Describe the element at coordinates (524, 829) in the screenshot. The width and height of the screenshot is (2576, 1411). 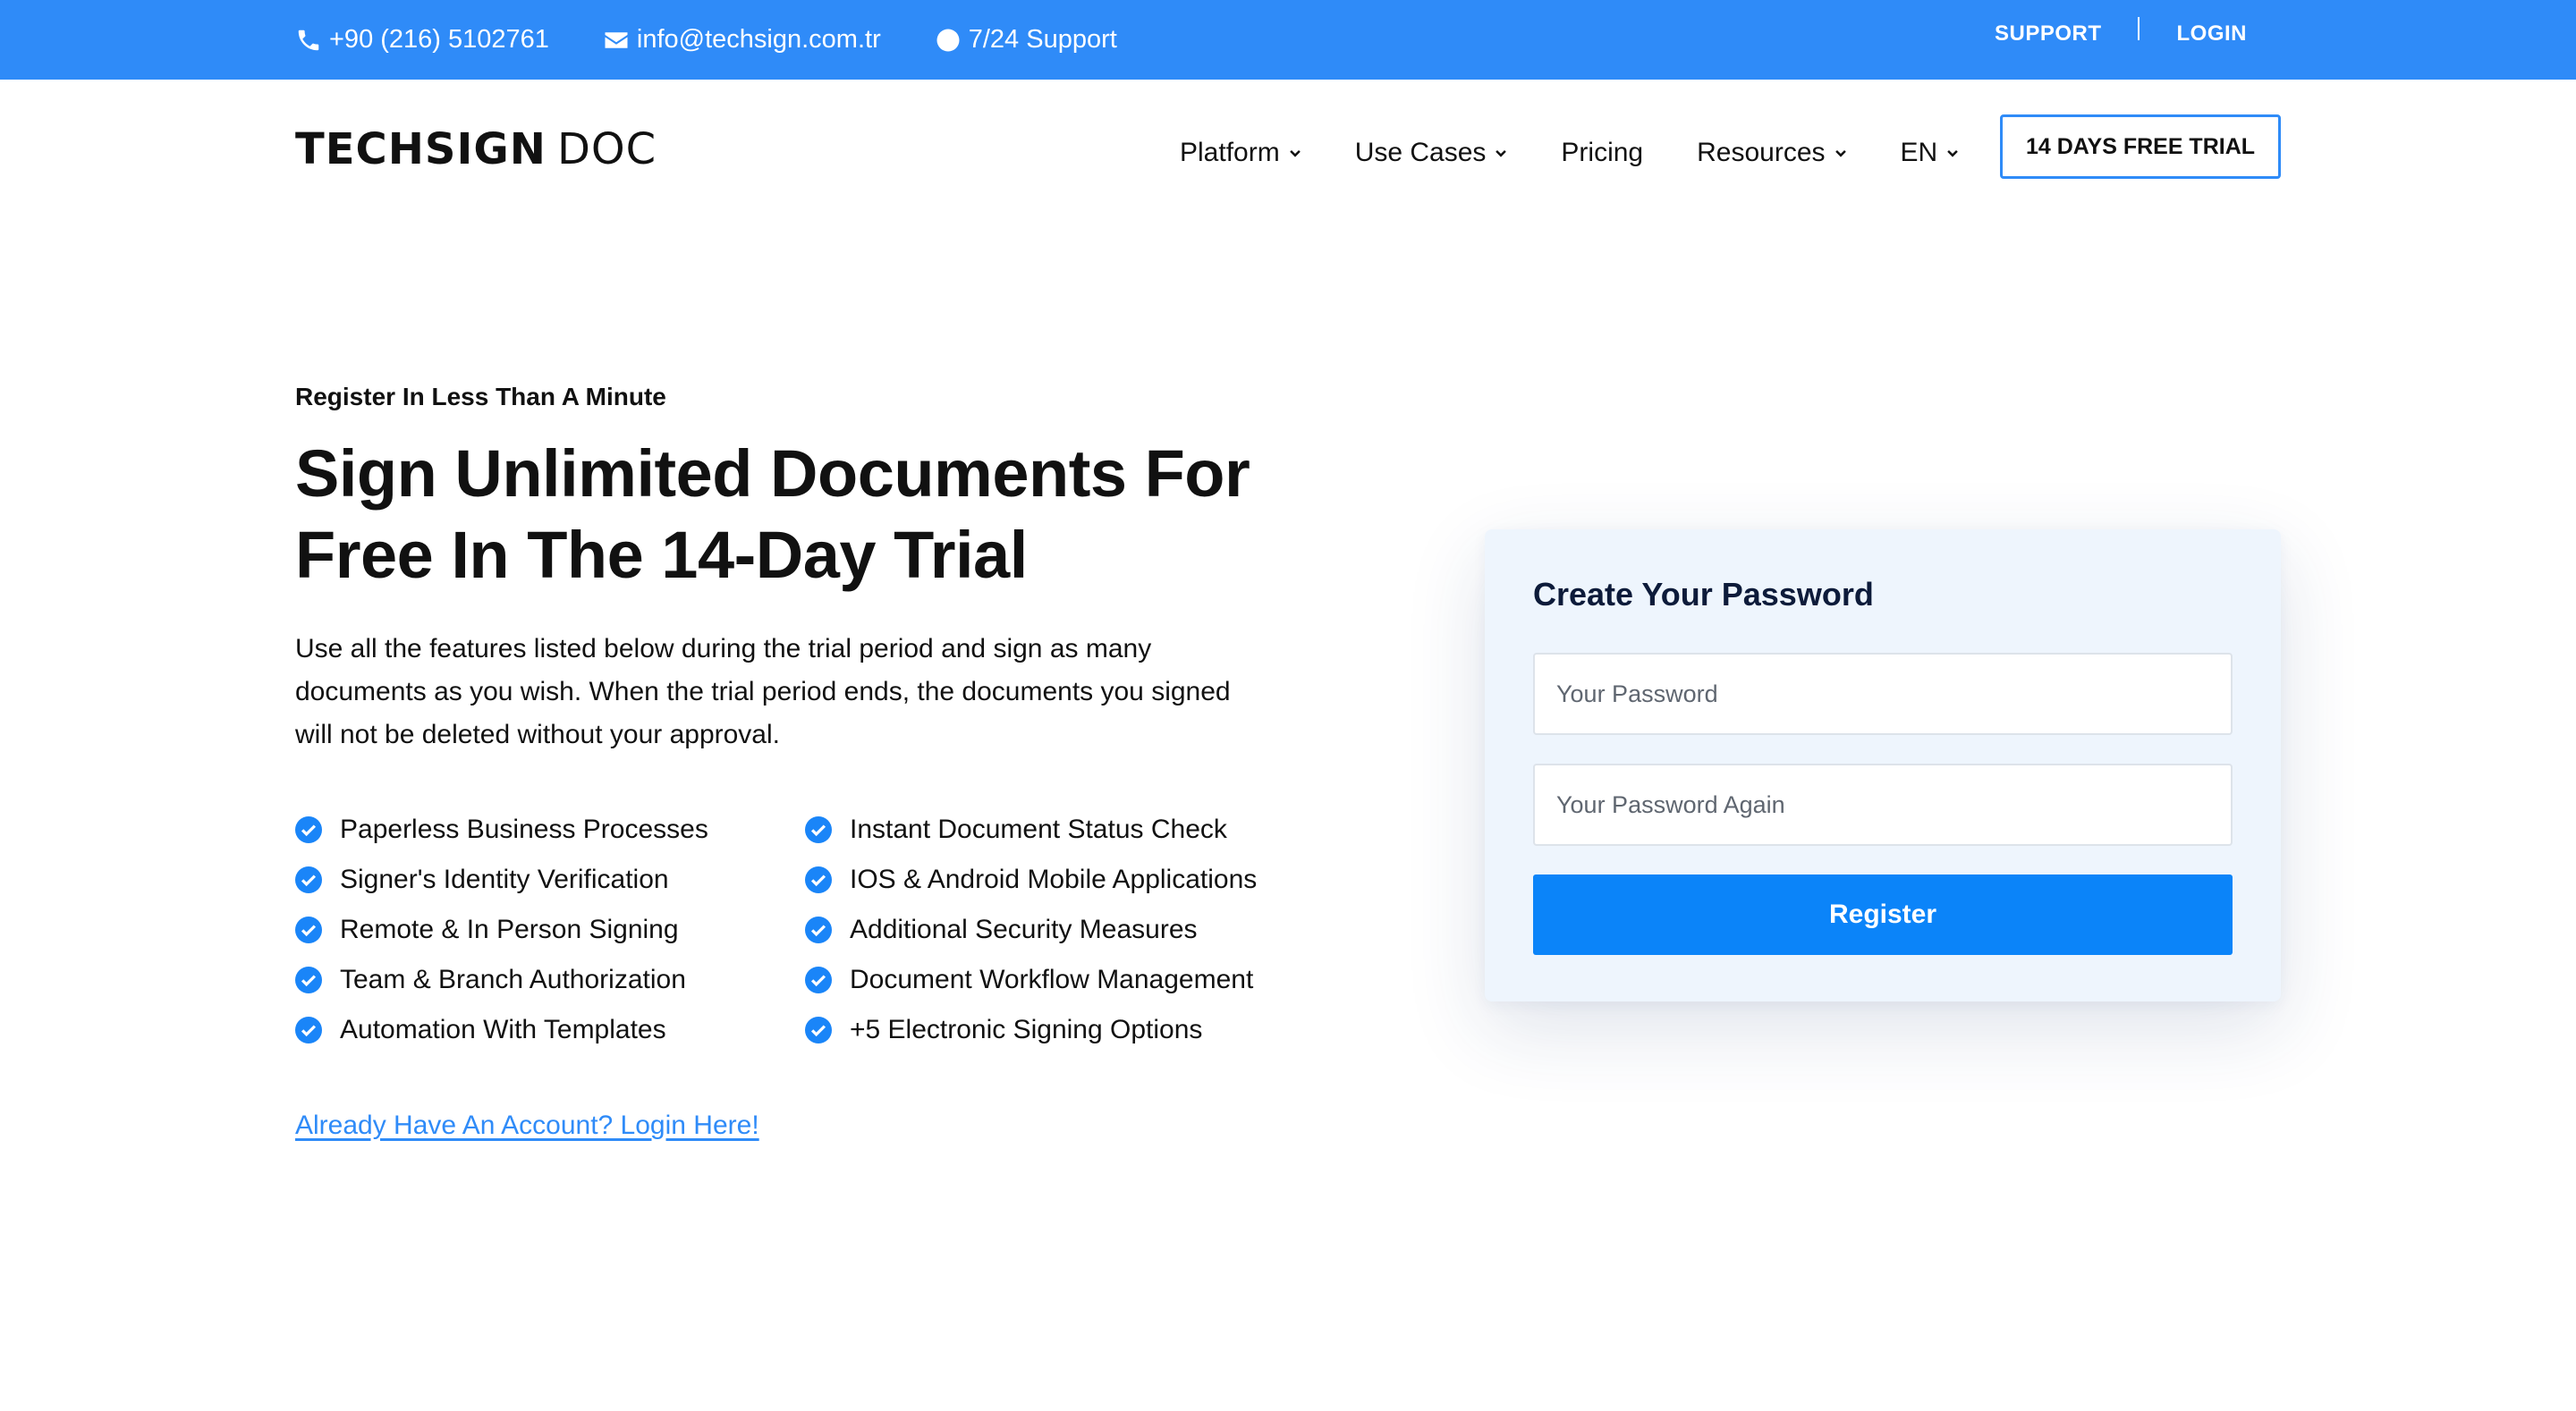
I see `feature-label: Paperless Business Processes` at that location.